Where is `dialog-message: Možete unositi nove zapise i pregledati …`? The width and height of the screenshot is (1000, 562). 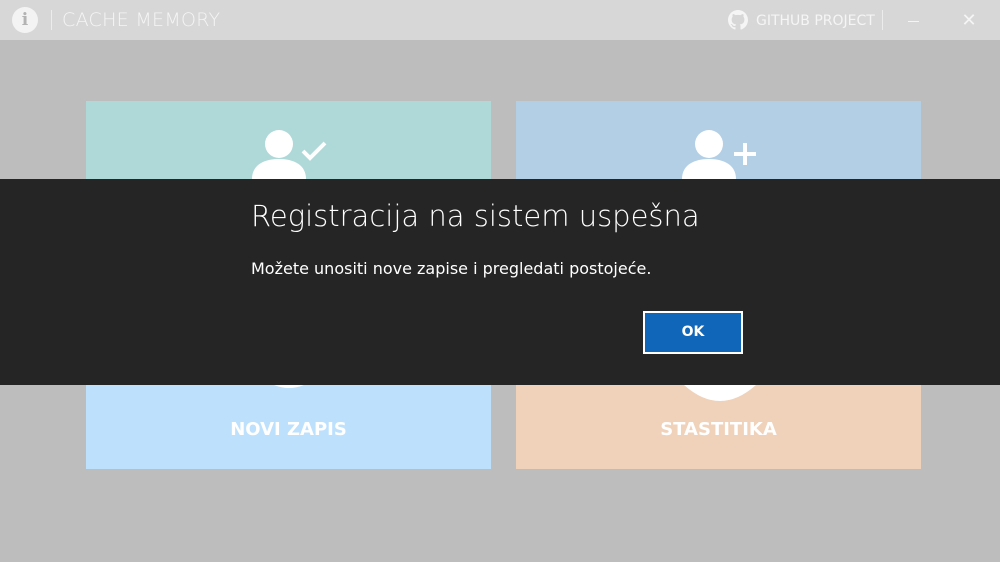
dialog-message: Možete unositi nove zapise i pregledati … is located at coordinates (451, 268).